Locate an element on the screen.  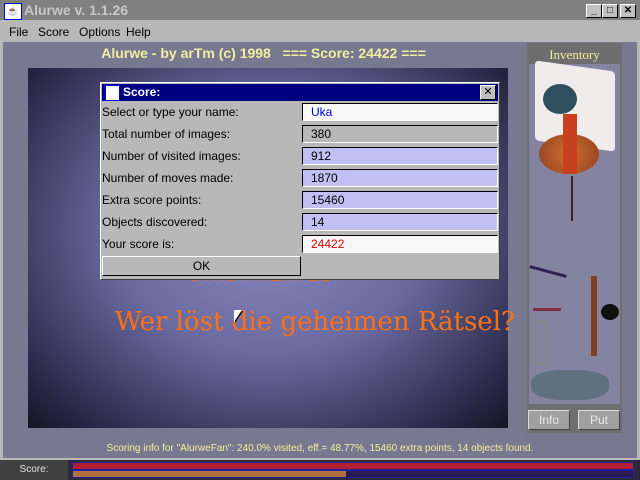
name-input: Uka is located at coordinates (400, 112).